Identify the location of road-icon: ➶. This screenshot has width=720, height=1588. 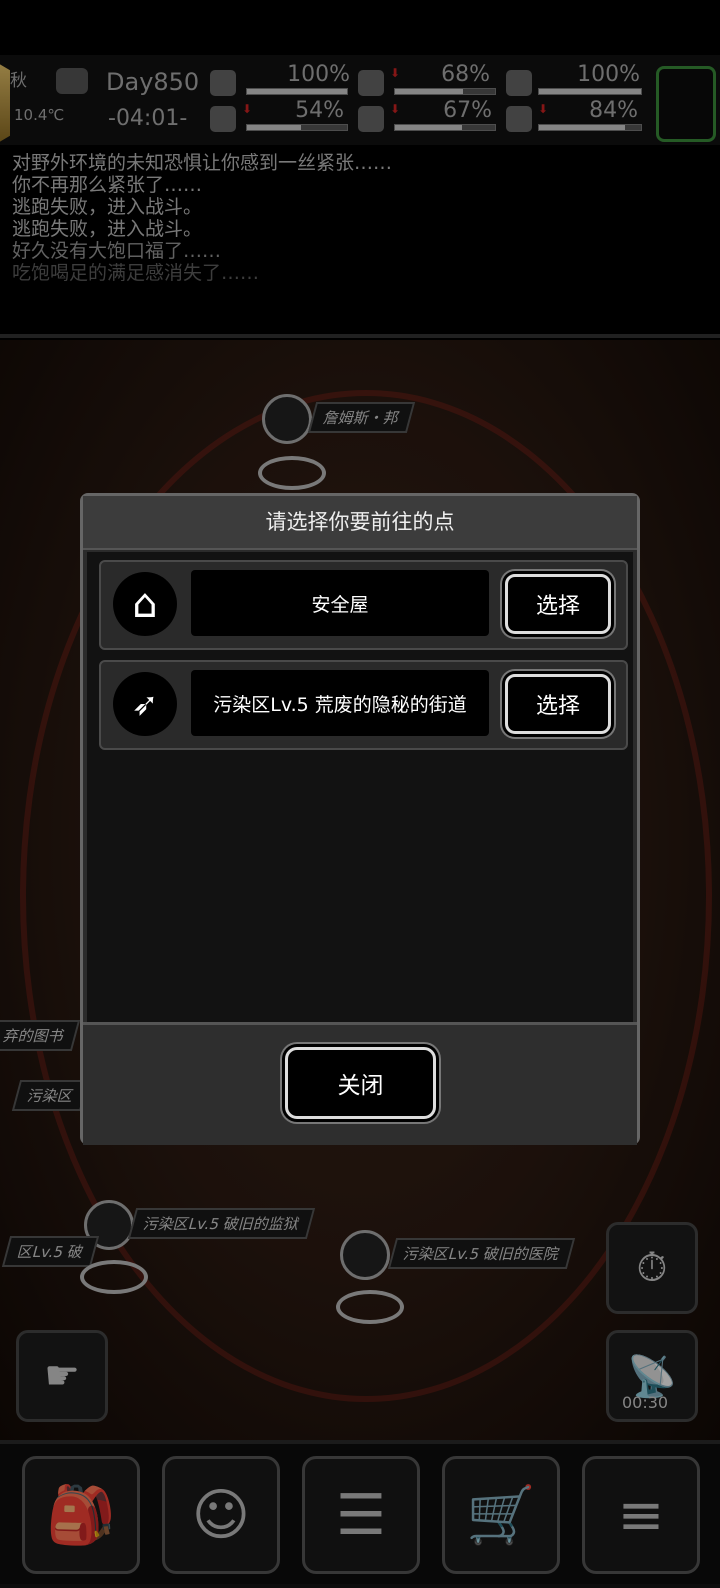
(145, 704).